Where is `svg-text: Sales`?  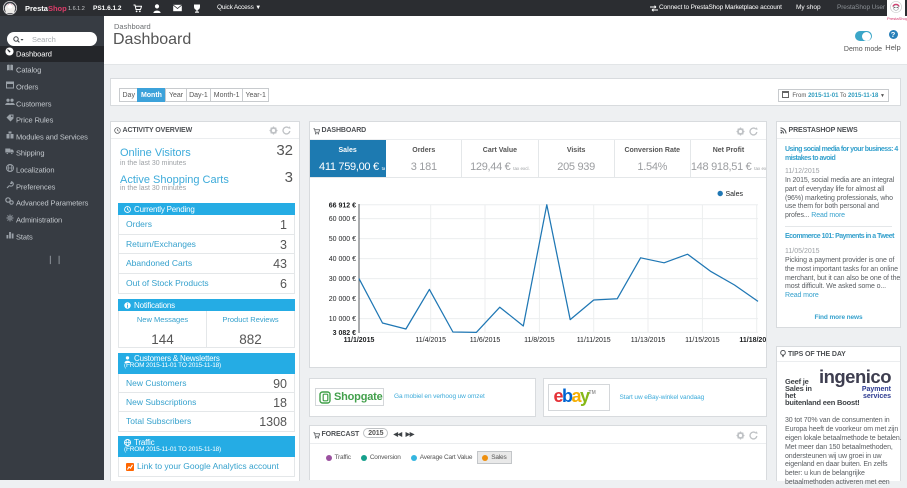
svg-text: Sales is located at coordinates (735, 194).